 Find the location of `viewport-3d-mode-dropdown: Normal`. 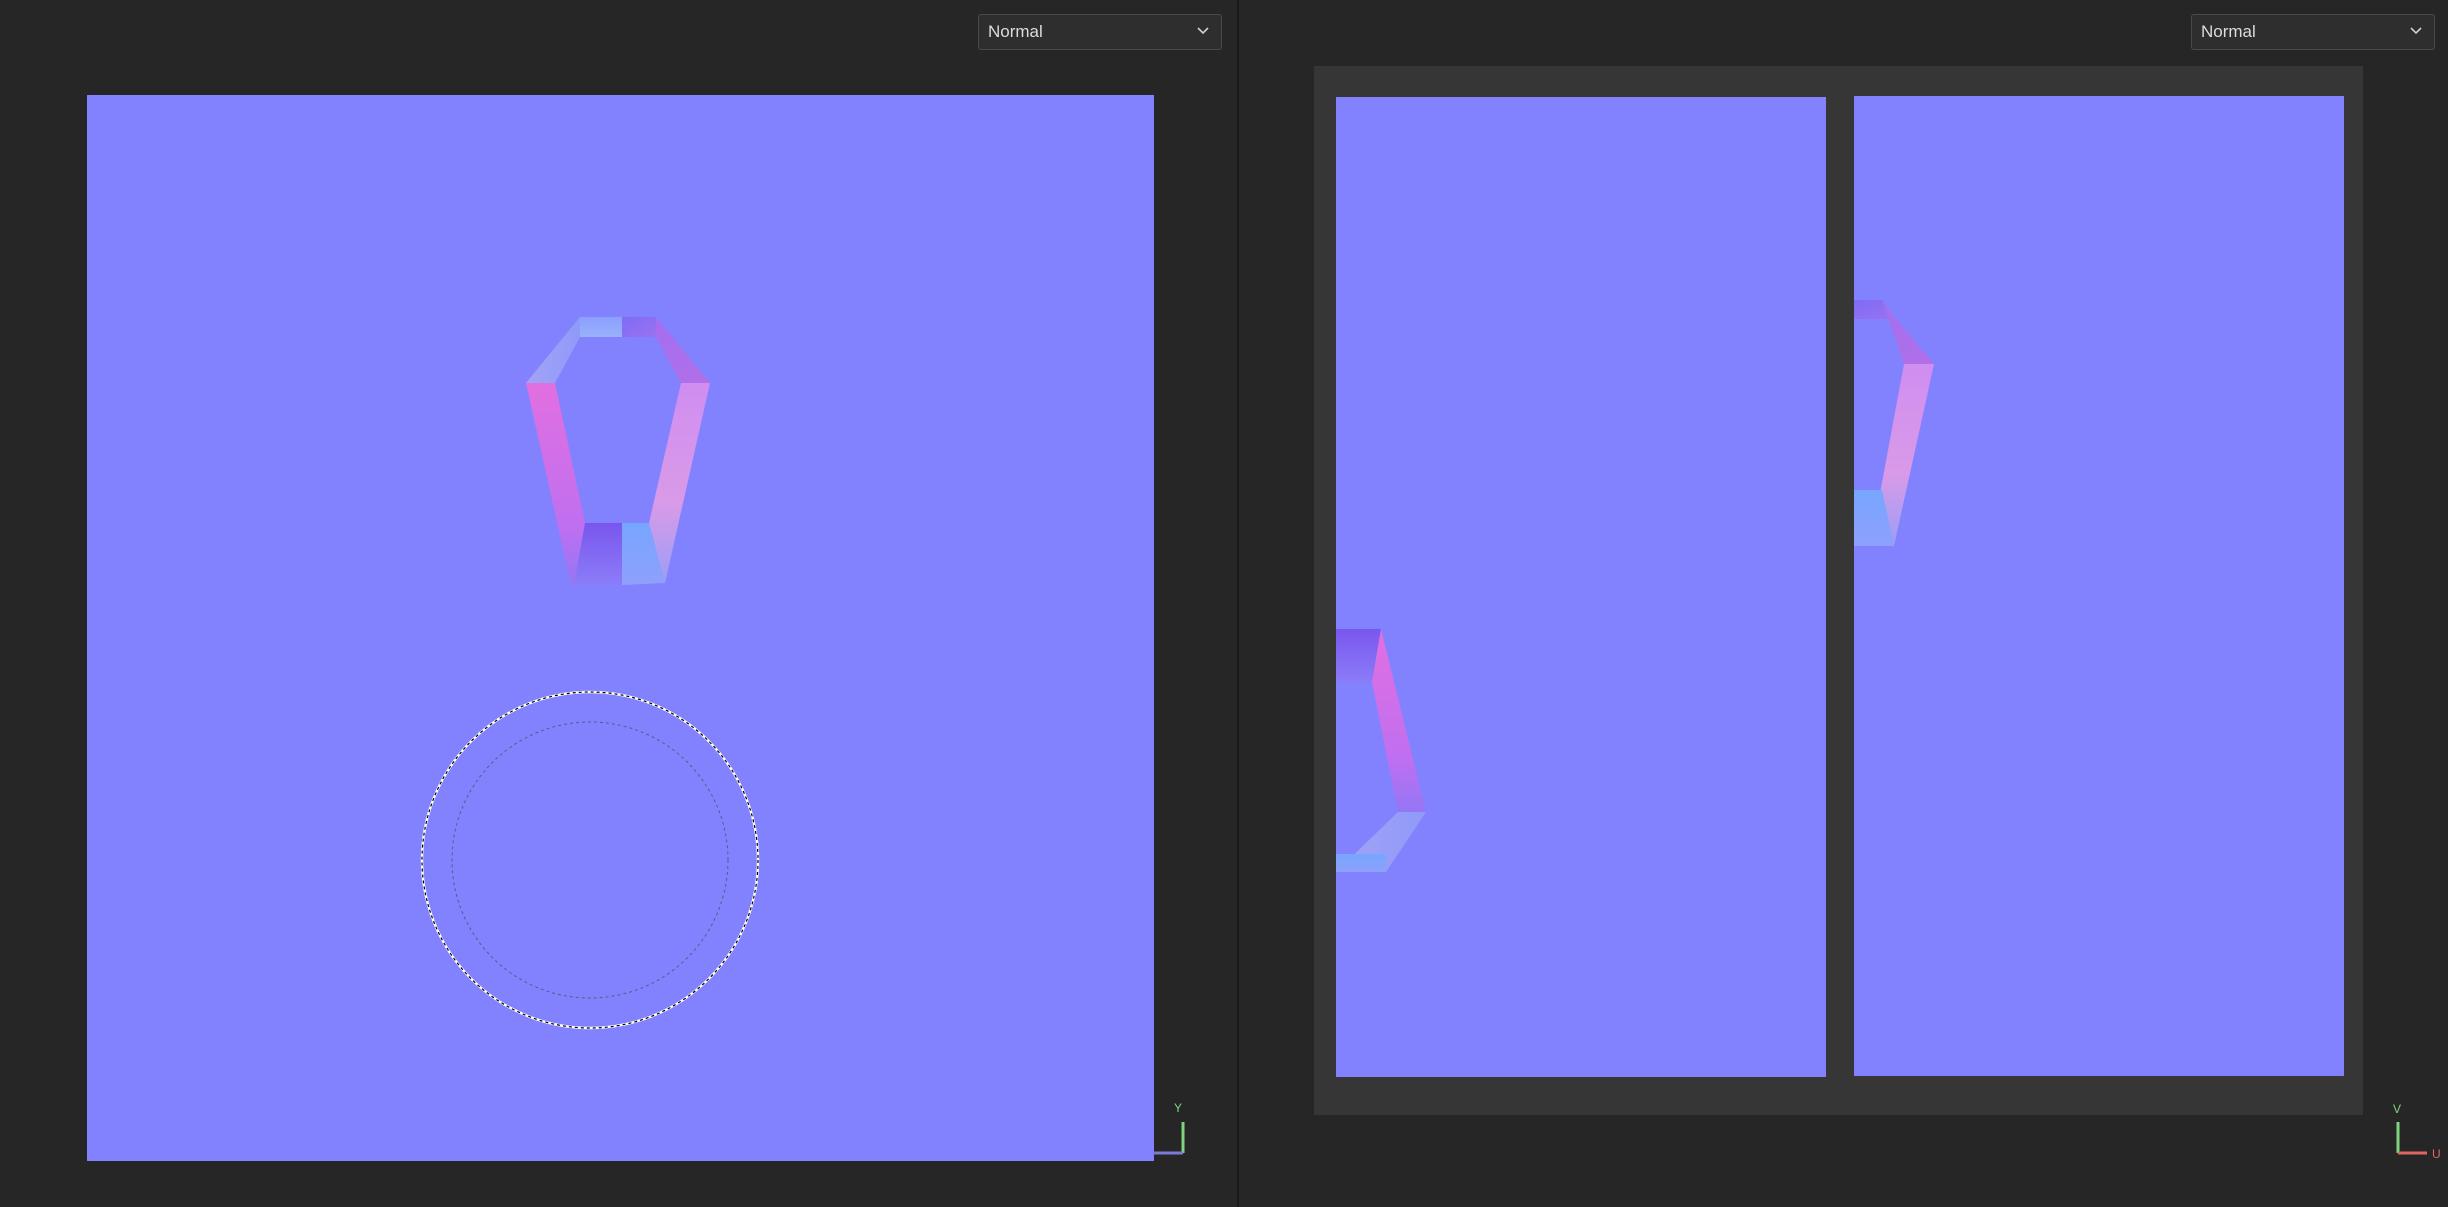

viewport-3d-mode-dropdown: Normal is located at coordinates (1100, 32).